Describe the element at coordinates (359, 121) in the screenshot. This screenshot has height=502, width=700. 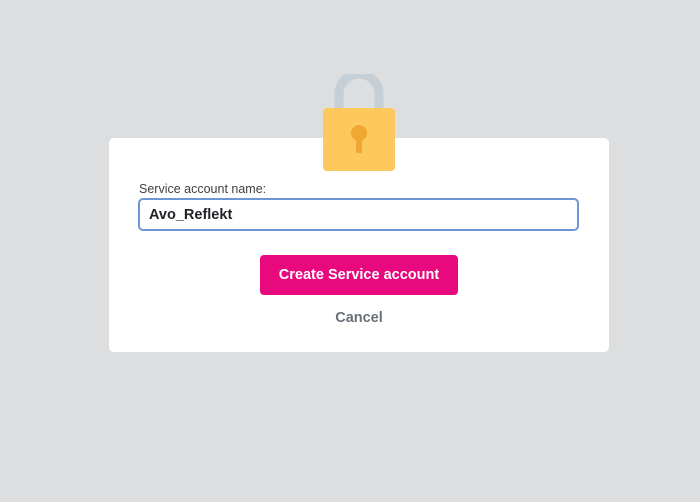
I see `padlock-icon` at that location.